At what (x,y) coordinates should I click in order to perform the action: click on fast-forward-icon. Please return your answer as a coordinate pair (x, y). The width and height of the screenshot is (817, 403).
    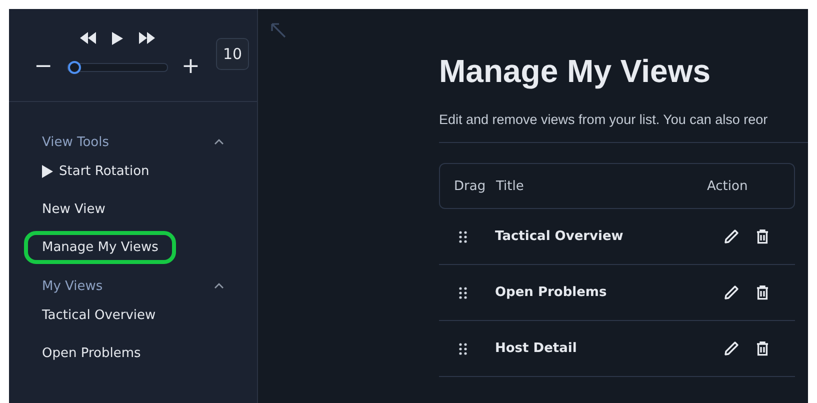
    Looking at the image, I should click on (146, 38).